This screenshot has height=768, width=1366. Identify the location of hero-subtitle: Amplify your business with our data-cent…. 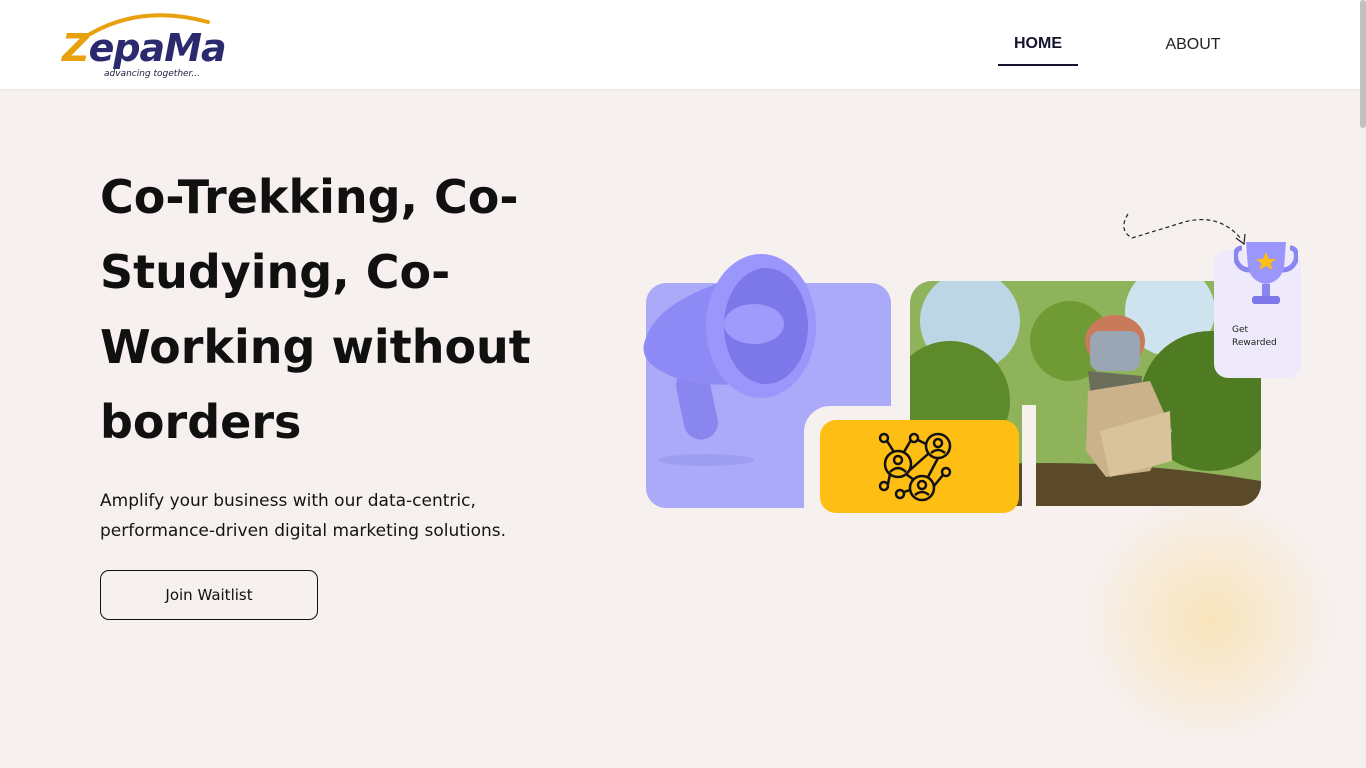
(303, 516).